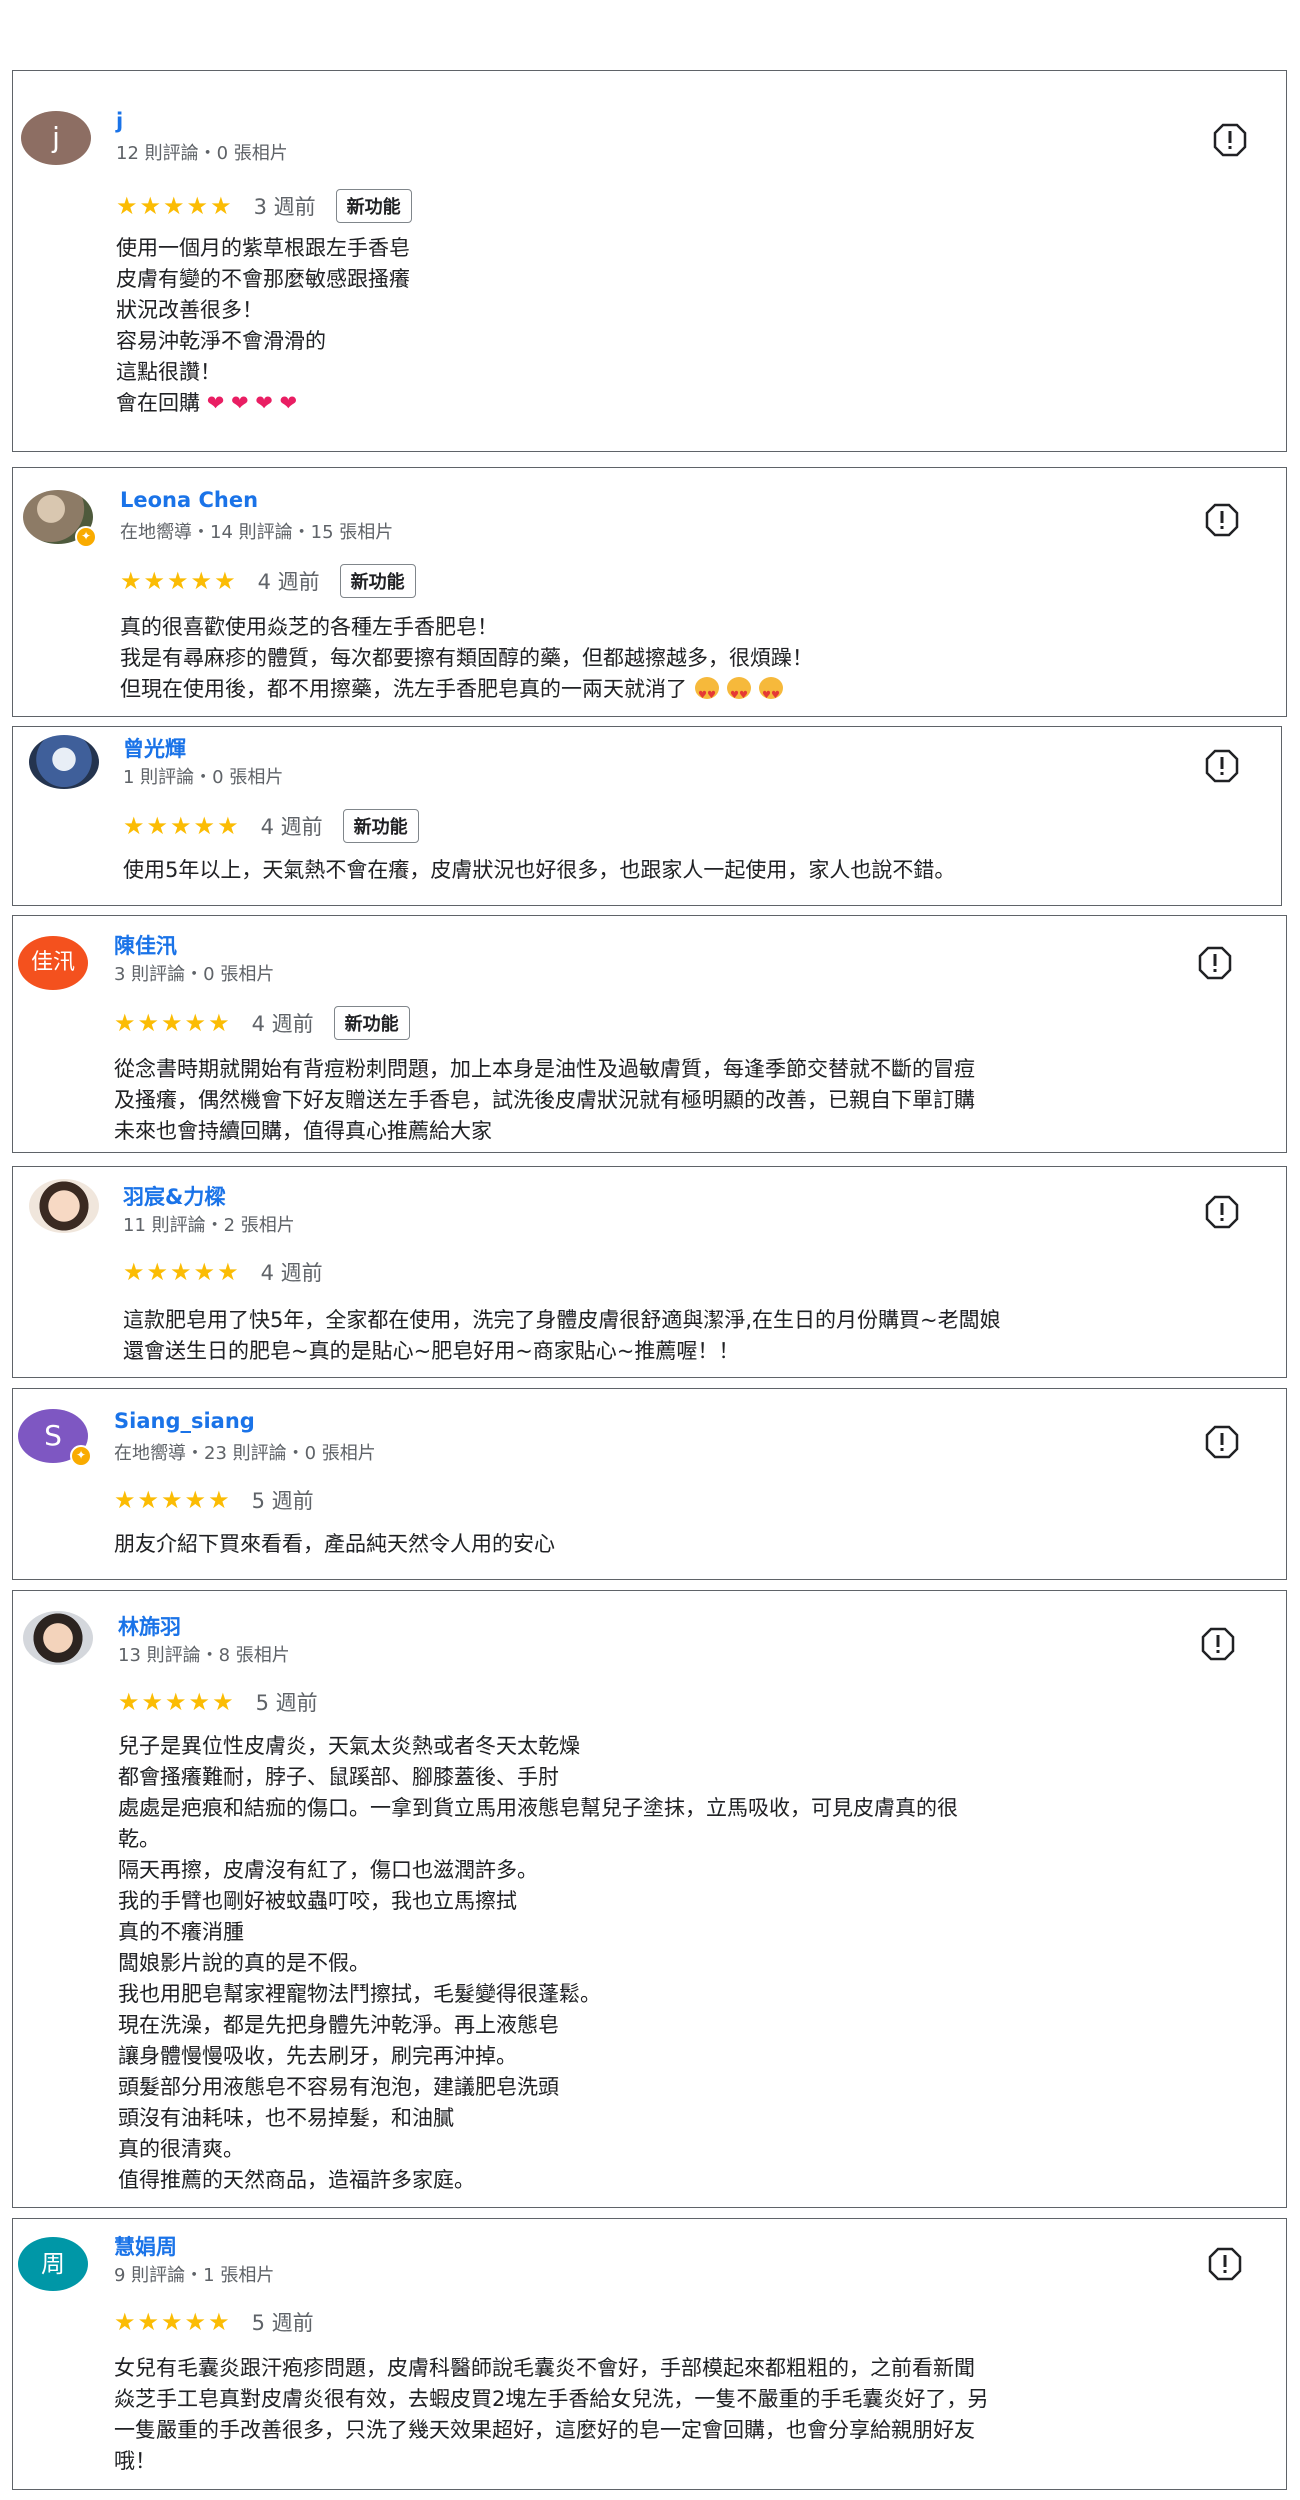  I want to click on avatar: 周, so click(53, 2264).